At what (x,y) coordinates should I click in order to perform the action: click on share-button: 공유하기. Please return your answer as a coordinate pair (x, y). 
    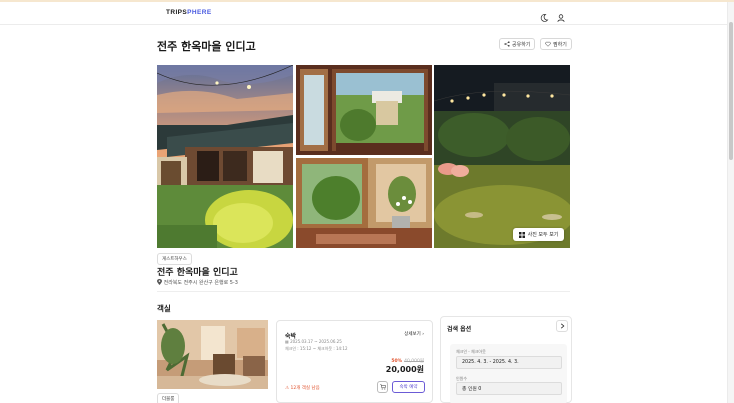
    Looking at the image, I should click on (517, 44).